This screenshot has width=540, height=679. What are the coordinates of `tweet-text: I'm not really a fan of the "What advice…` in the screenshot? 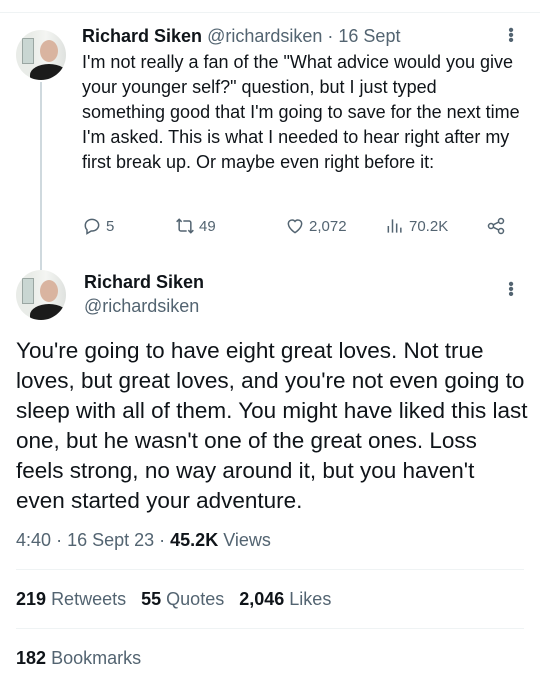 It's located at (301, 112).